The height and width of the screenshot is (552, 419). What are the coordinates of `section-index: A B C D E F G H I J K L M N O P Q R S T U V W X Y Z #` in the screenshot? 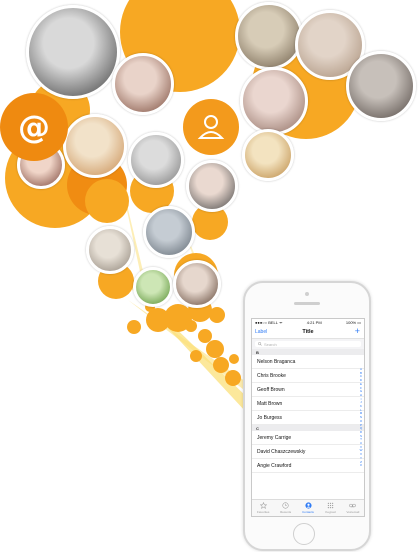 It's located at (361, 417).